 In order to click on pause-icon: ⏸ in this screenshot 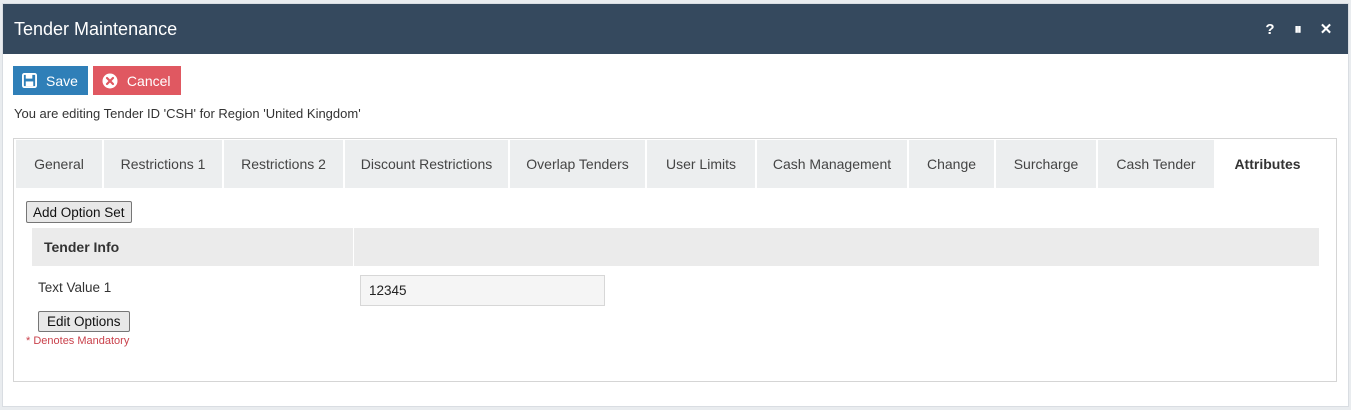, I will do `click(1298, 29)`.